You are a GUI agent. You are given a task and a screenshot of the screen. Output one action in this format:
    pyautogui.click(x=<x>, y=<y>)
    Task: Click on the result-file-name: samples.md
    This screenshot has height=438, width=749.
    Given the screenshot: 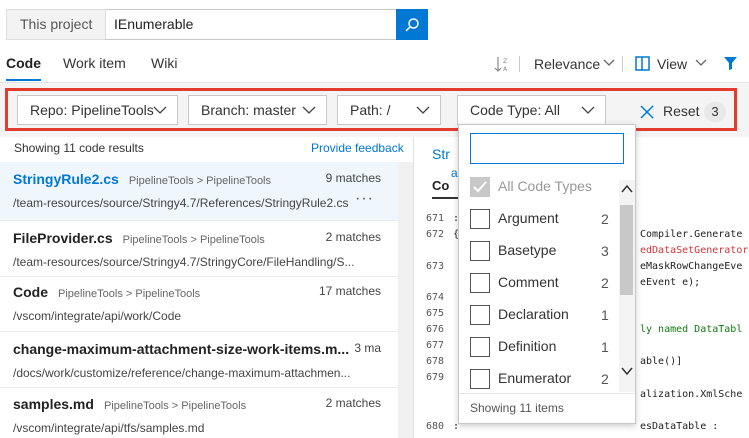 What is the action you would take?
    pyautogui.click(x=53, y=404)
    